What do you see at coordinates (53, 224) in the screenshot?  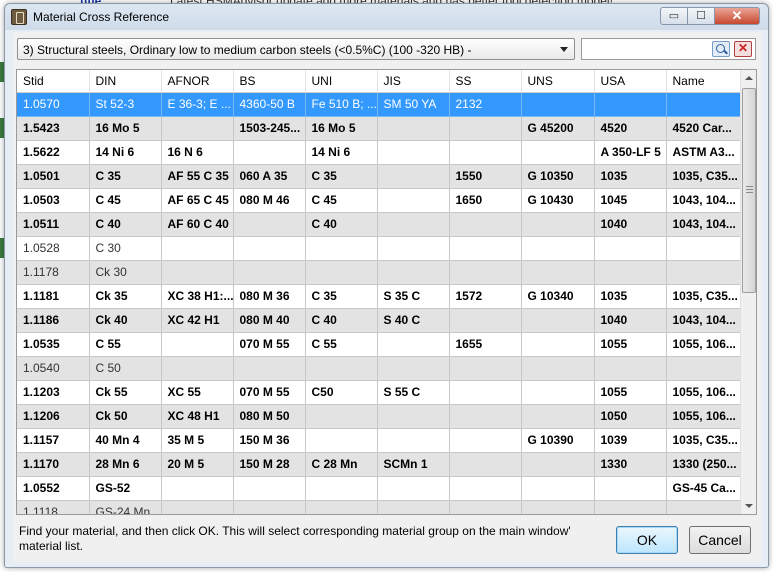 I see `table-cell: 1.0511` at bounding box center [53, 224].